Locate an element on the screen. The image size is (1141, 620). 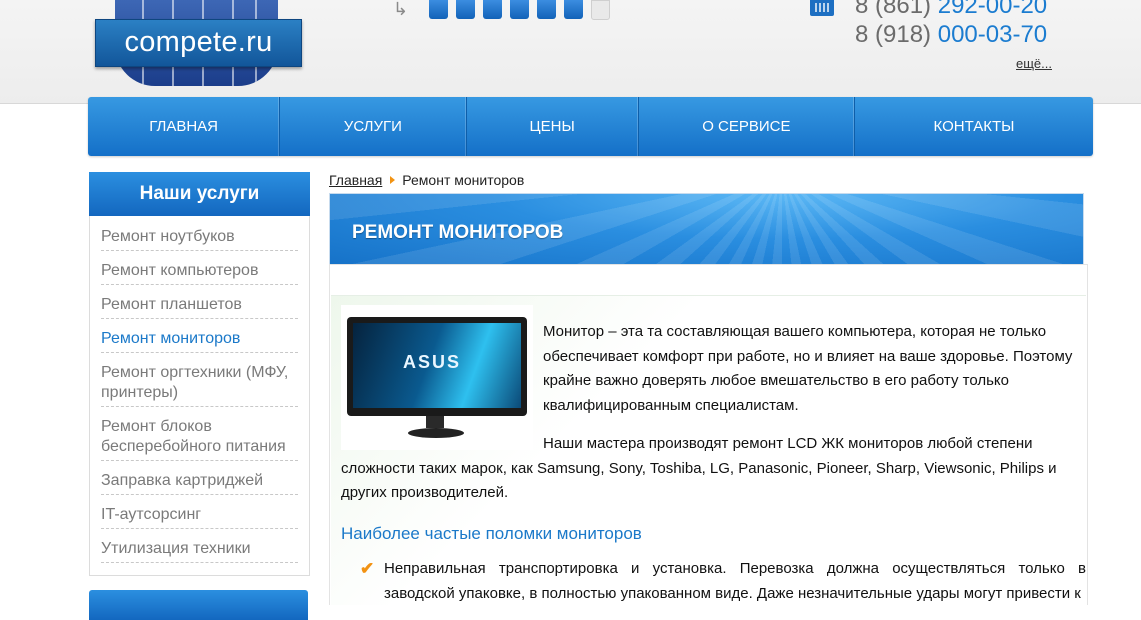
main-navigation: ГЛАВНАЯ УСЛУГИ ЦЕНЫ О СЕРВИСЕ КОНТАКТЫ is located at coordinates (590, 126).